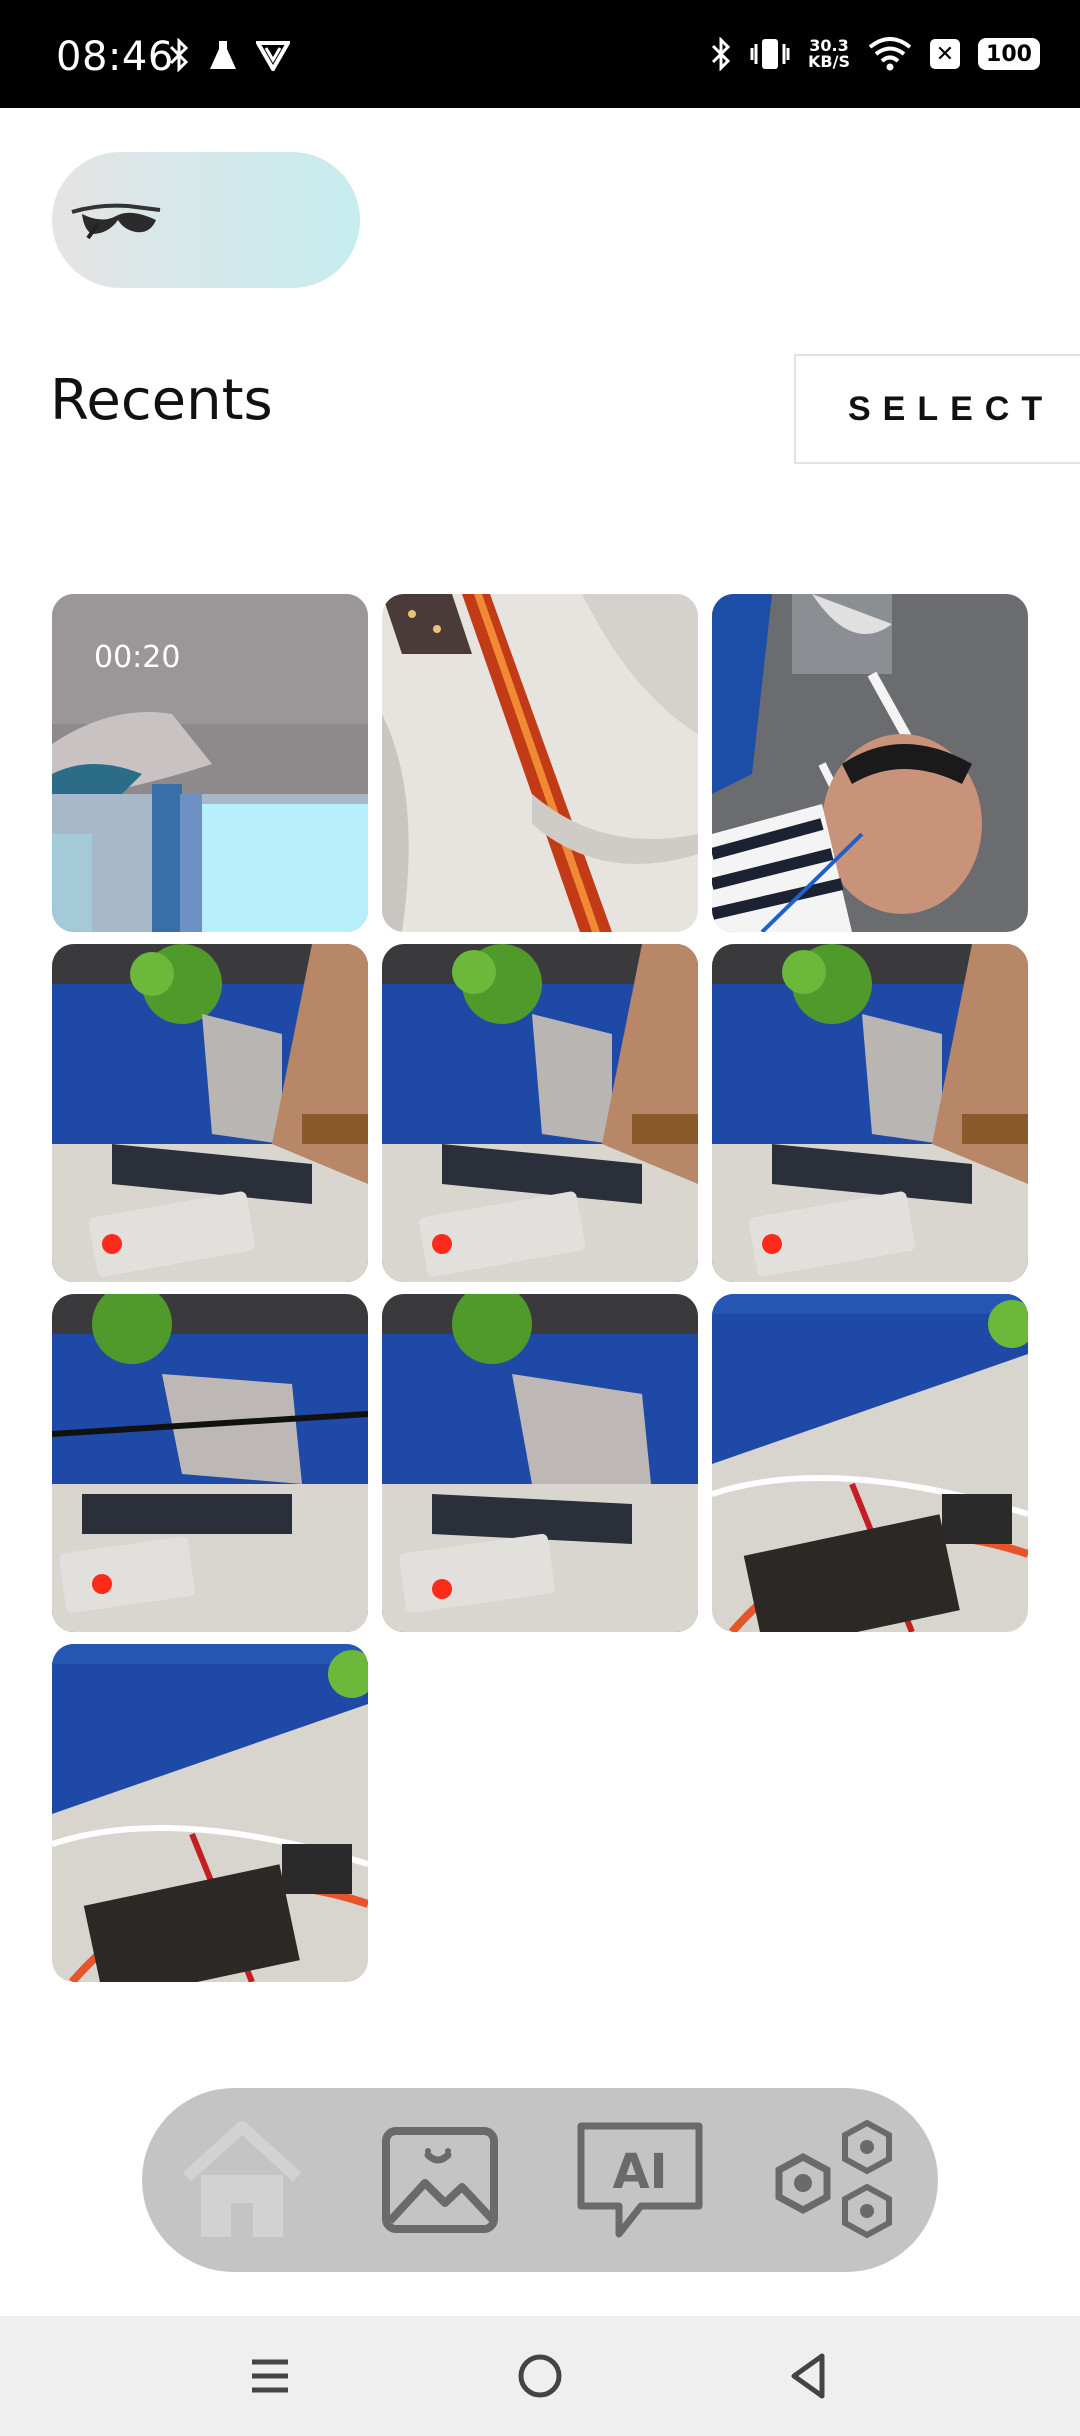 The width and height of the screenshot is (1080, 2436). I want to click on gallery-thumbnail-video: 00:20, so click(210, 763).